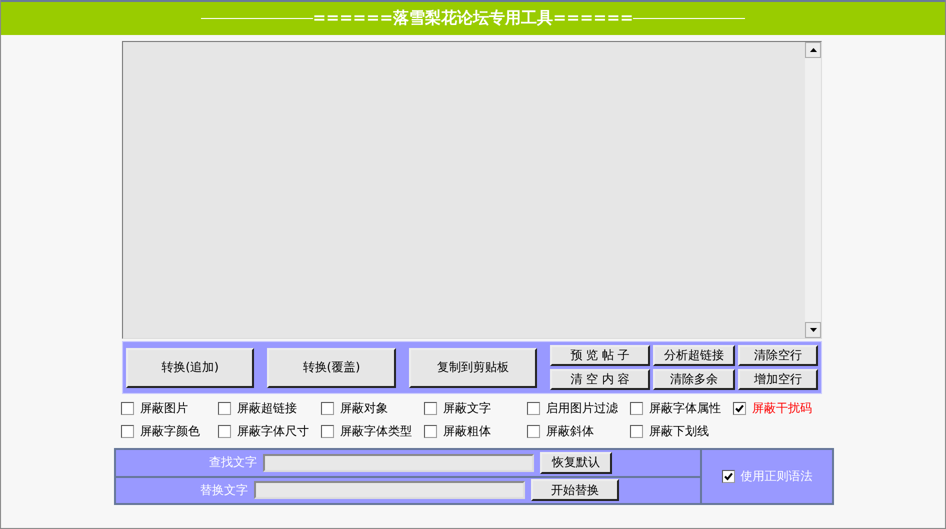 This screenshot has height=529, width=946. What do you see at coordinates (679, 431) in the screenshot?
I see `option-label: 屏蔽下划线` at bounding box center [679, 431].